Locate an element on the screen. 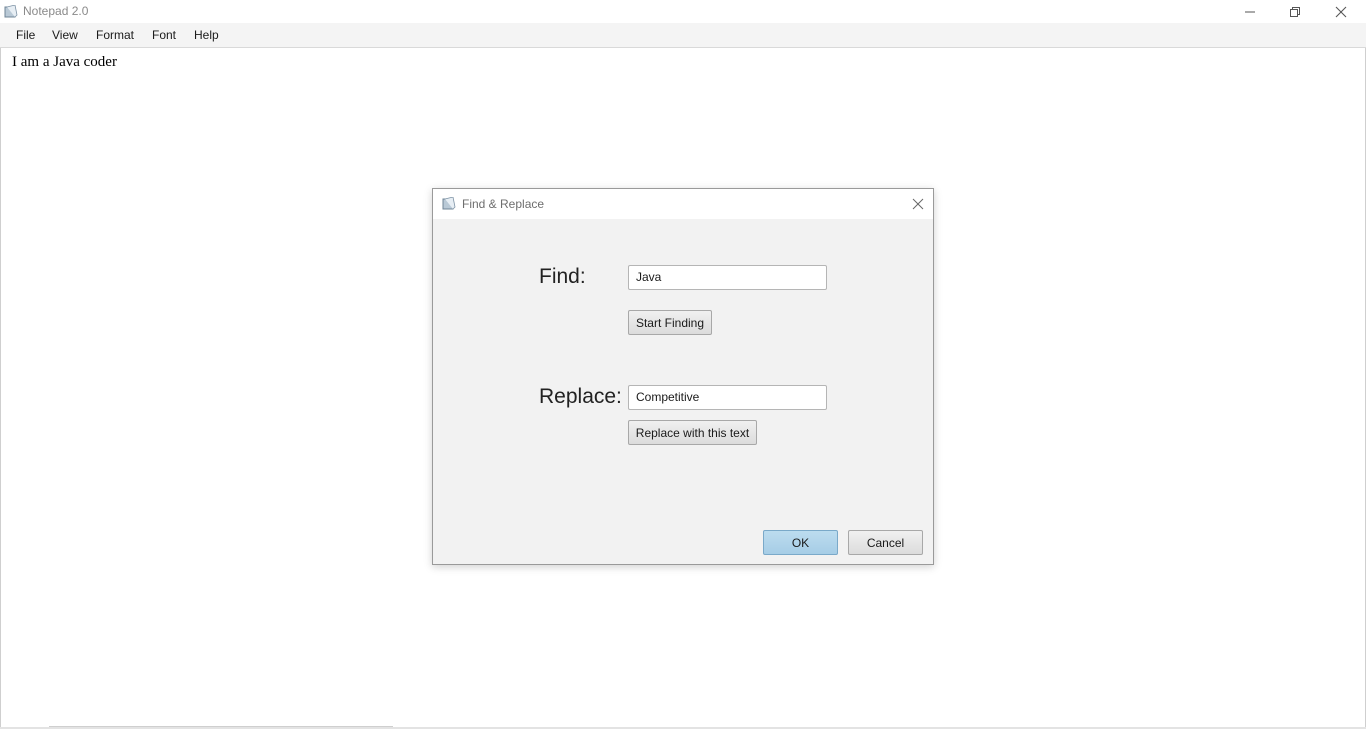  dialog-title: Find & Replace is located at coordinates (503, 204).